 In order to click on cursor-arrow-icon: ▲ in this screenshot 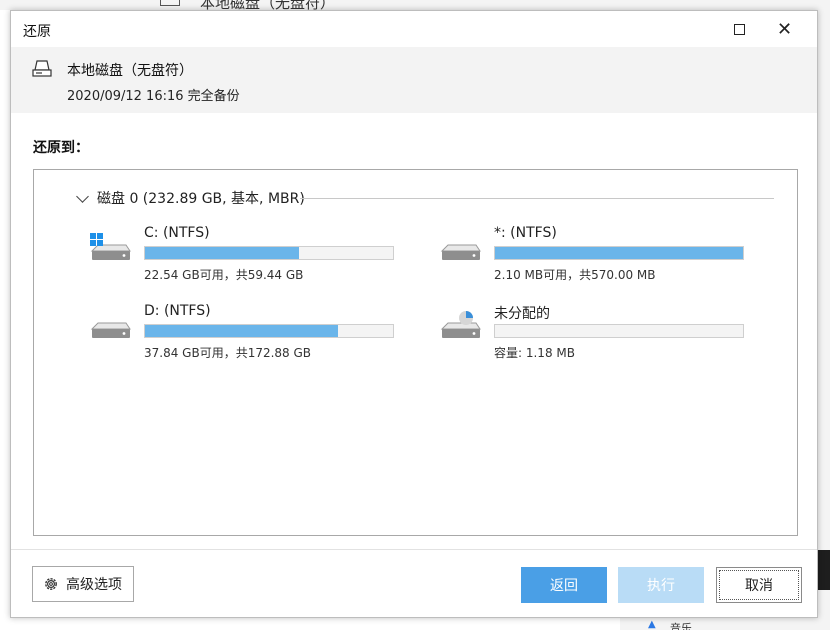, I will do `click(652, 624)`.